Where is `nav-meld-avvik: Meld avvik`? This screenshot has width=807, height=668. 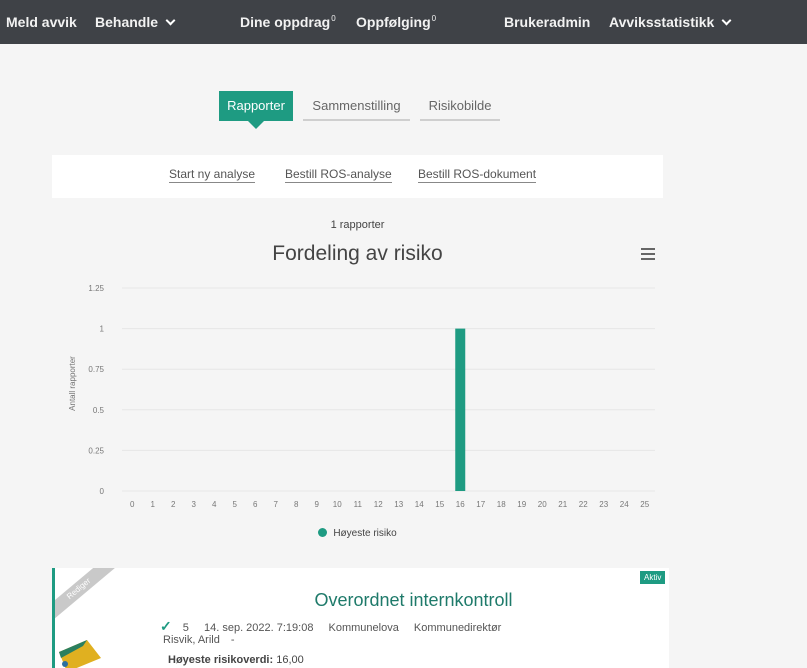
nav-meld-avvik: Meld avvik is located at coordinates (41, 22).